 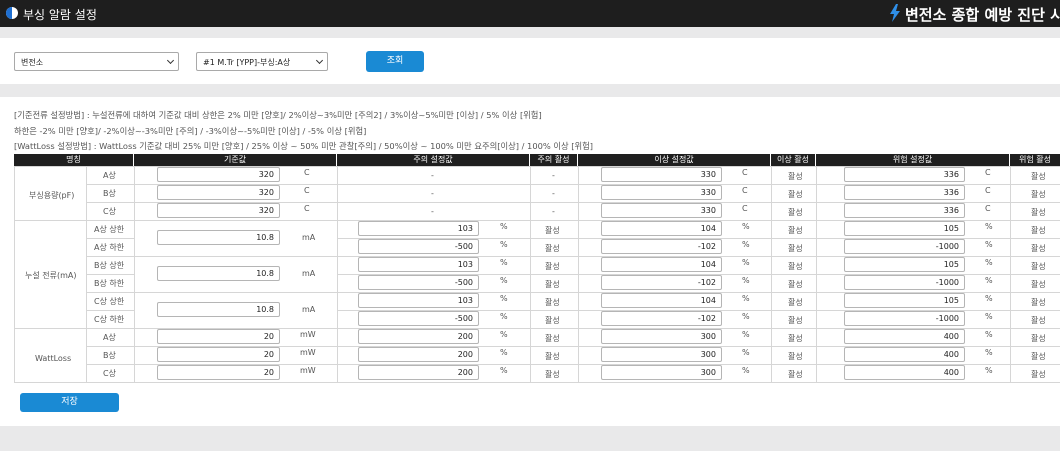 I want to click on row-label: C상, so click(x=109, y=211).